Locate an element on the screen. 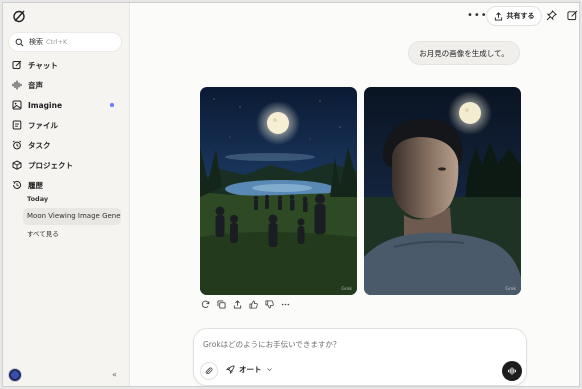  new-indicator-dot is located at coordinates (112, 105).